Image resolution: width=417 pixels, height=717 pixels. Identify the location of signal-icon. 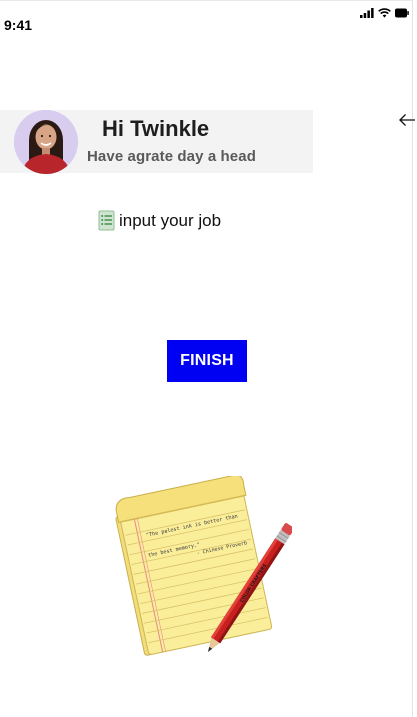
(367, 13).